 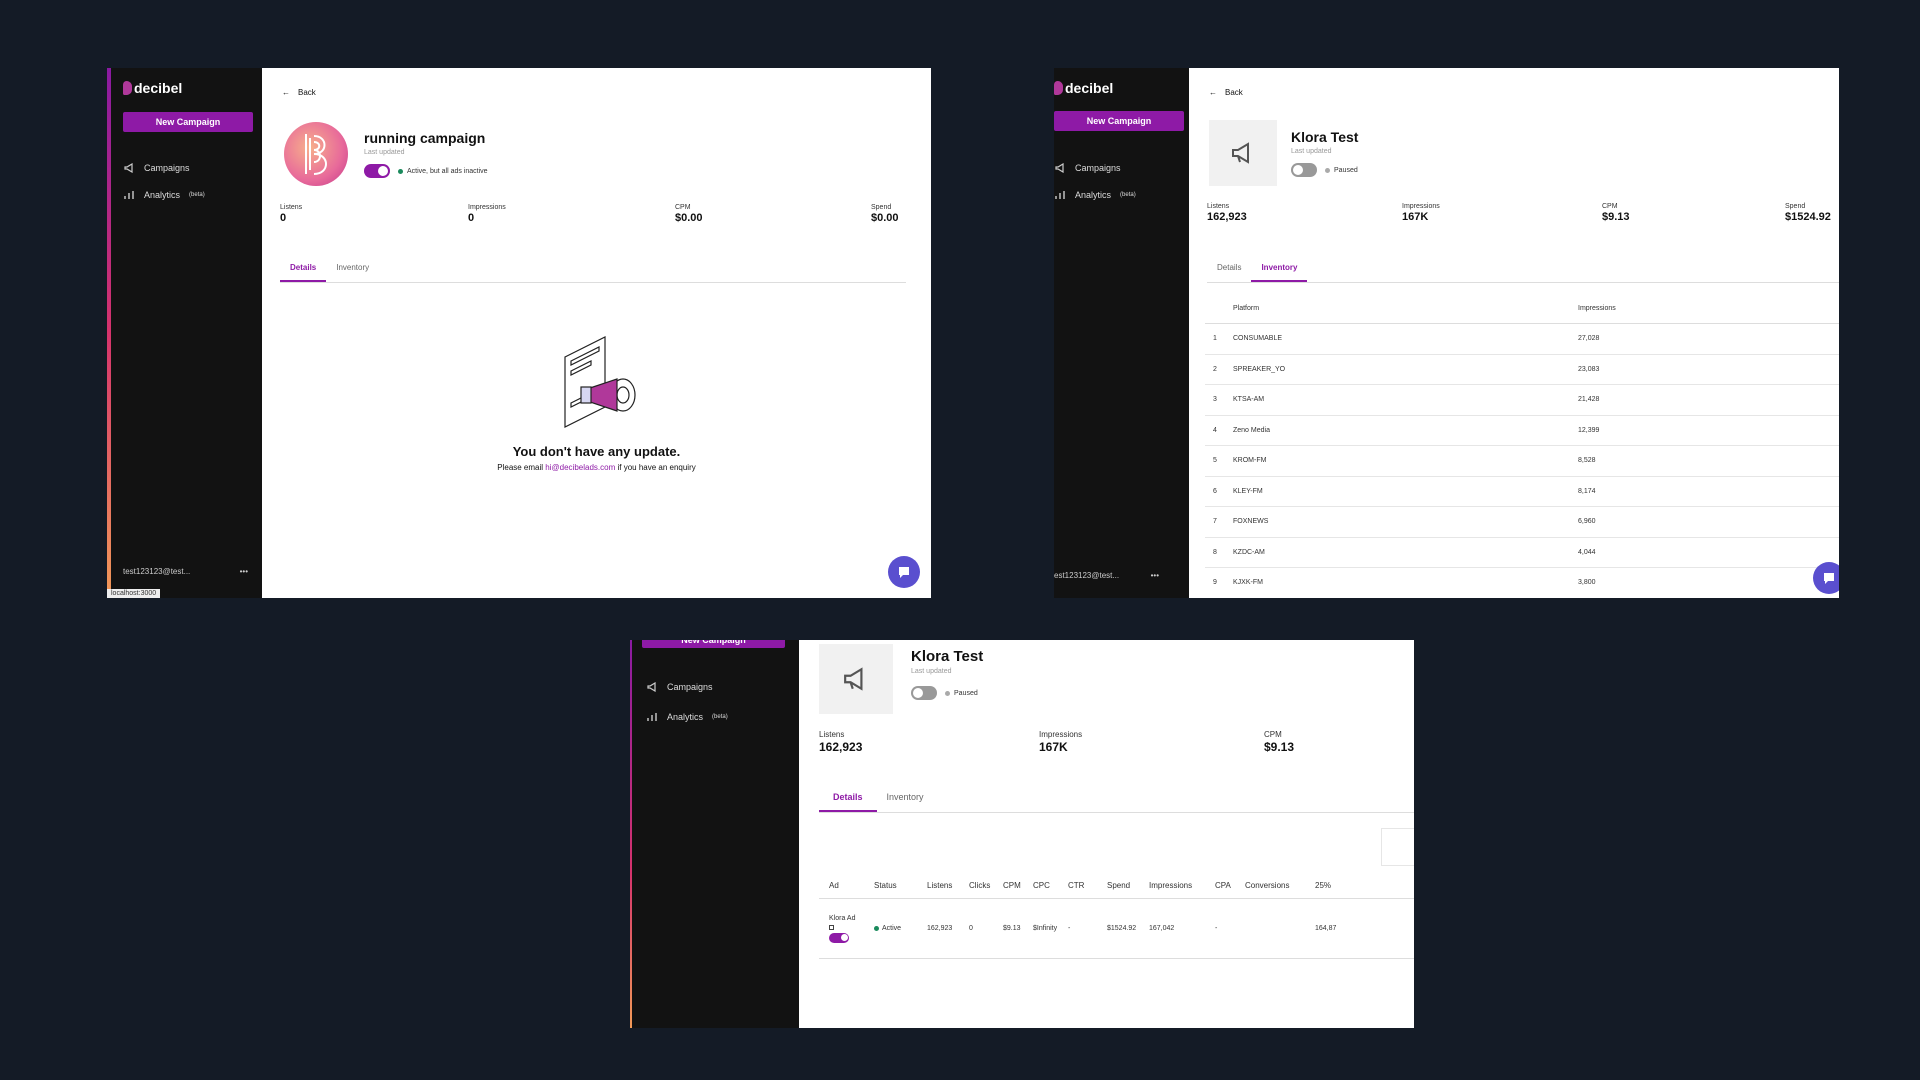 What do you see at coordinates (1325, 137) in the screenshot?
I see `campaign-title: Klora Test` at bounding box center [1325, 137].